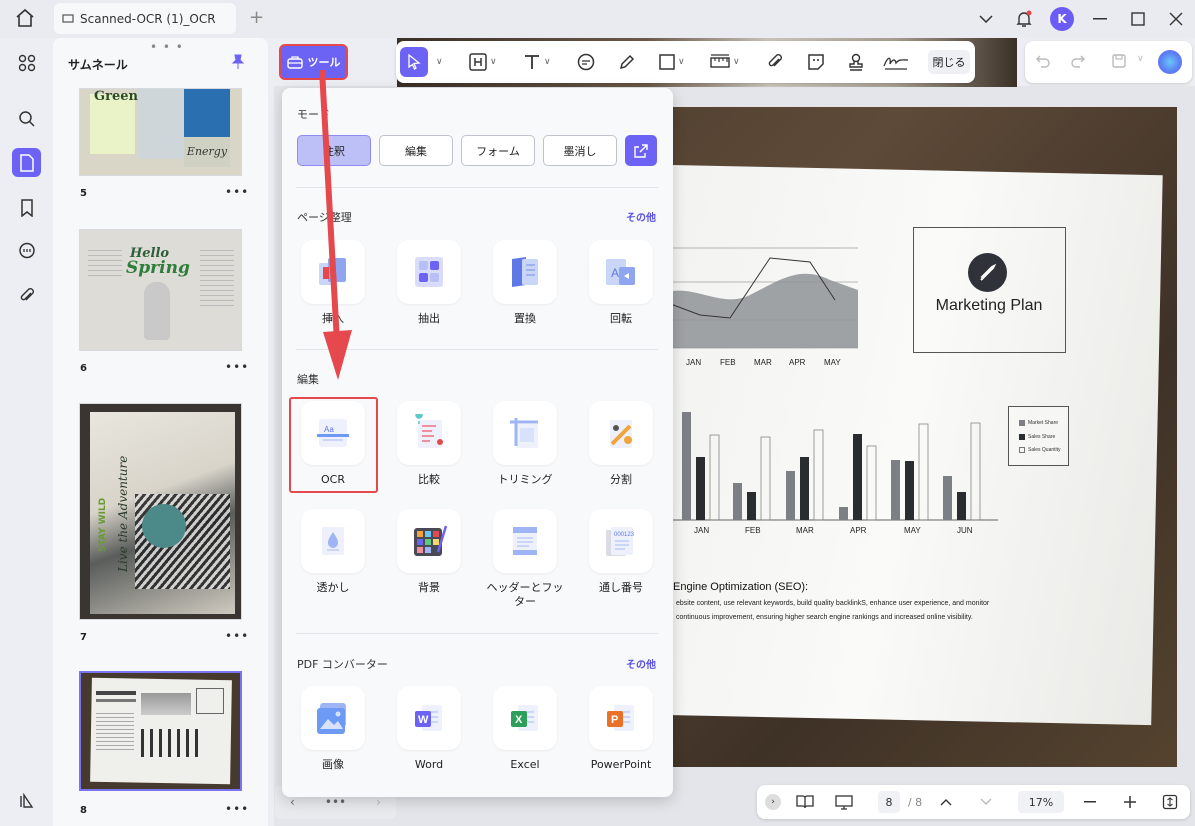 This screenshot has width=1195, height=826. Describe the element at coordinates (1041, 802) in the screenshot. I see `zoom-level: 17%` at that location.